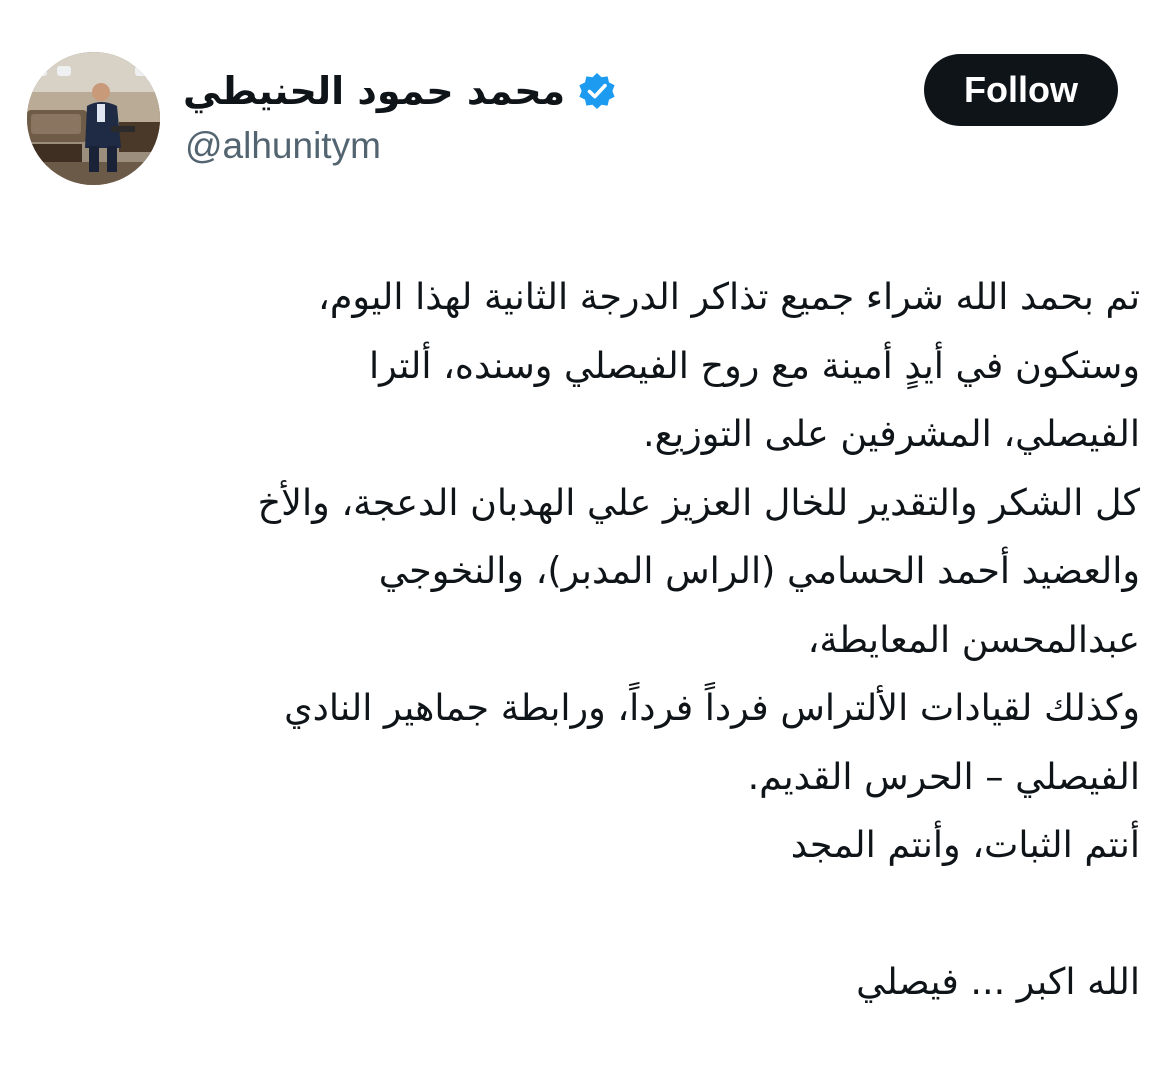 This screenshot has width=1170, height=1085. What do you see at coordinates (597, 91) in the screenshot?
I see `verified-badge-icon` at bounding box center [597, 91].